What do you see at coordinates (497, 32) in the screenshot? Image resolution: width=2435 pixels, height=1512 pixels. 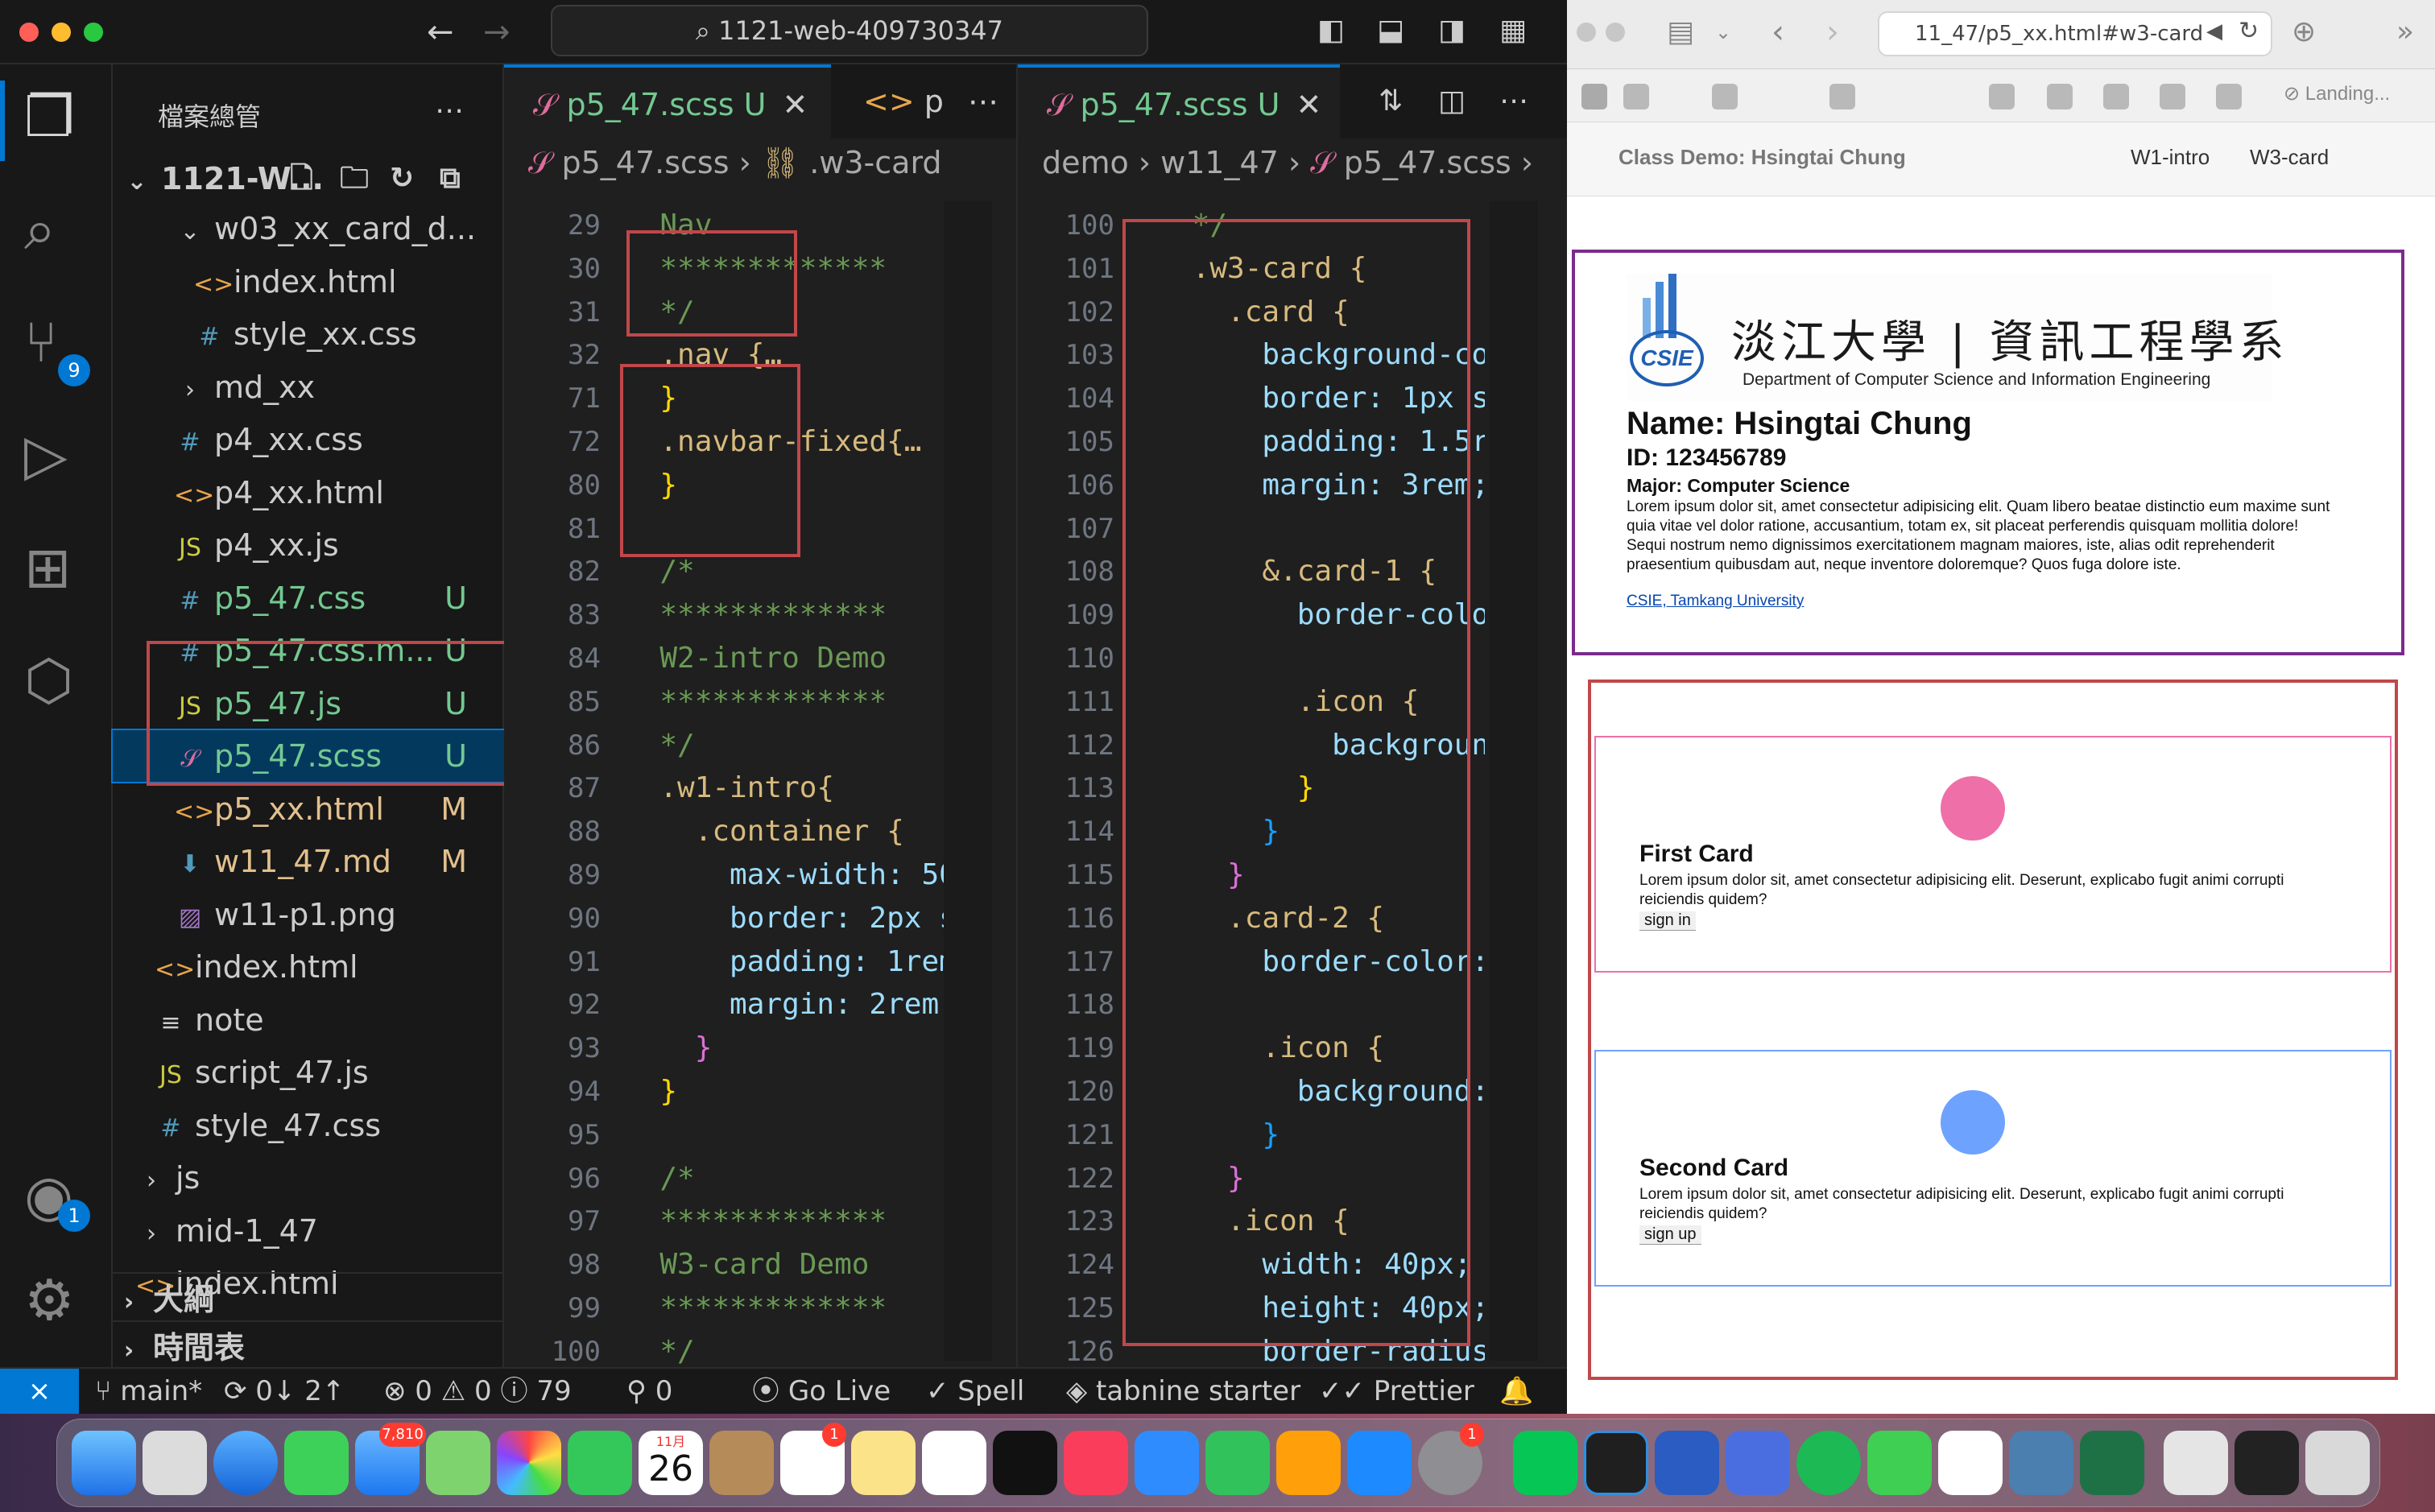 I see `forward-arrow-icon: →` at bounding box center [497, 32].